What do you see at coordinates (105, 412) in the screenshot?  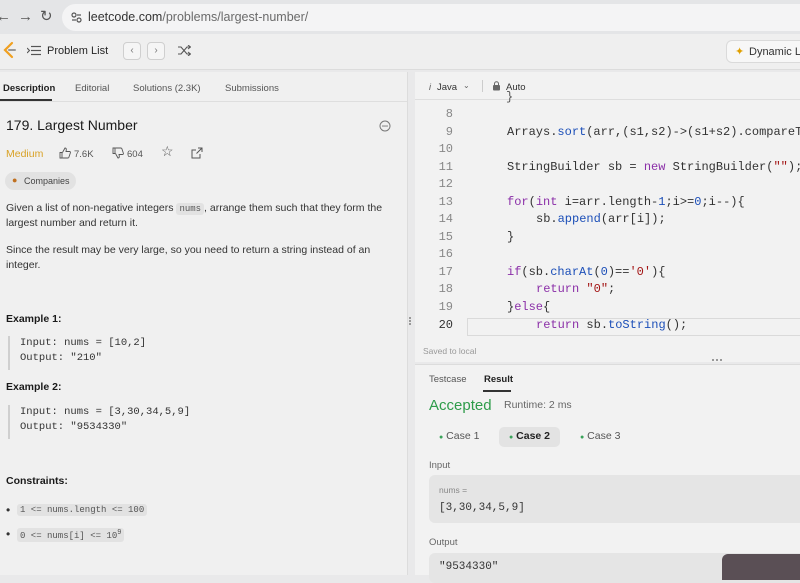 I see `example-2-input: Input: nums = [3,30,34,5,9]` at bounding box center [105, 412].